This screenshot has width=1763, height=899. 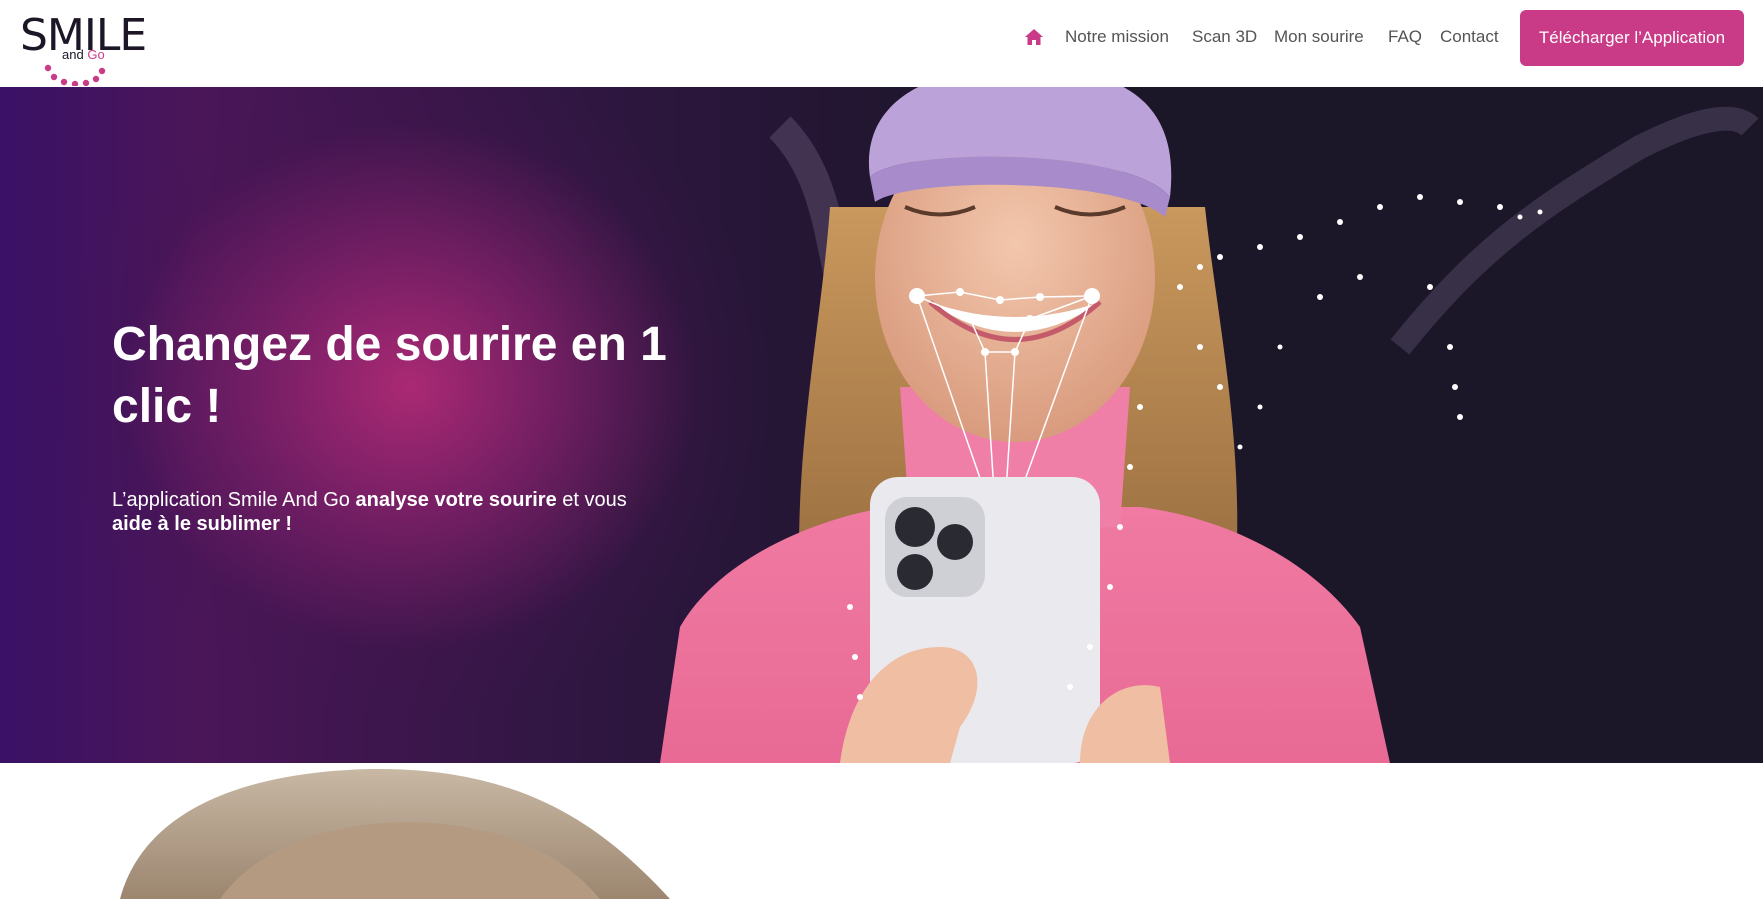 What do you see at coordinates (1469, 37) in the screenshot?
I see `nav-contact: Contact` at bounding box center [1469, 37].